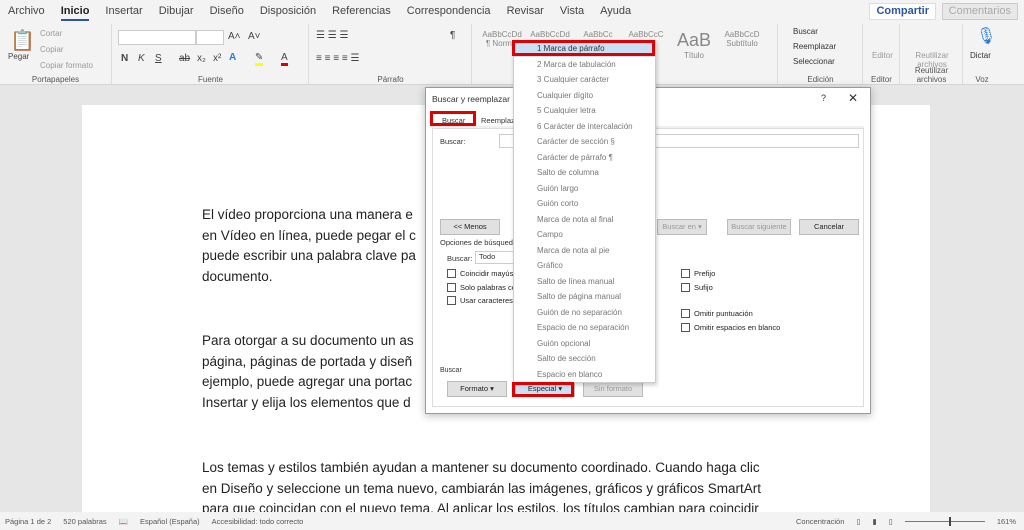  Describe the element at coordinates (237, 276) in the screenshot. I see `line: documento.` at that location.